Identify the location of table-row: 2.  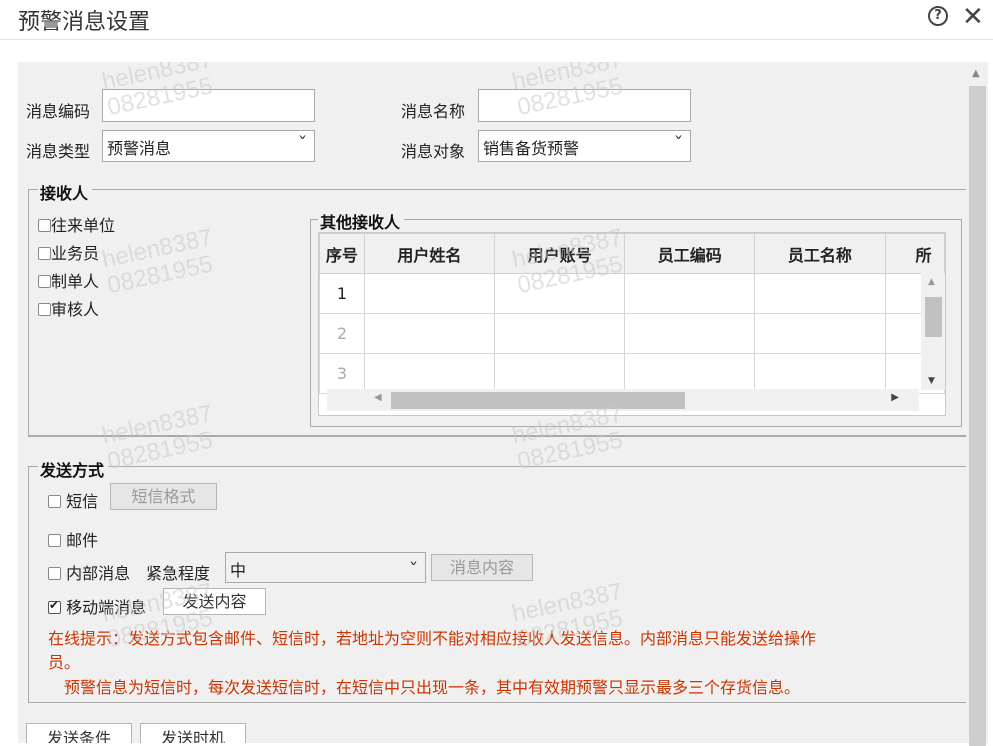
(632, 333).